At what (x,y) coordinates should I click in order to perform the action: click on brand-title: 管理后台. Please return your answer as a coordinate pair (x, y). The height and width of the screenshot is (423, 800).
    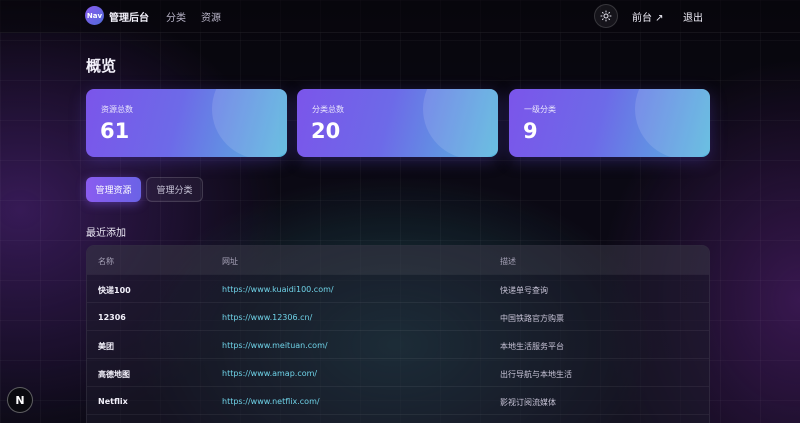
    Looking at the image, I should click on (129, 16).